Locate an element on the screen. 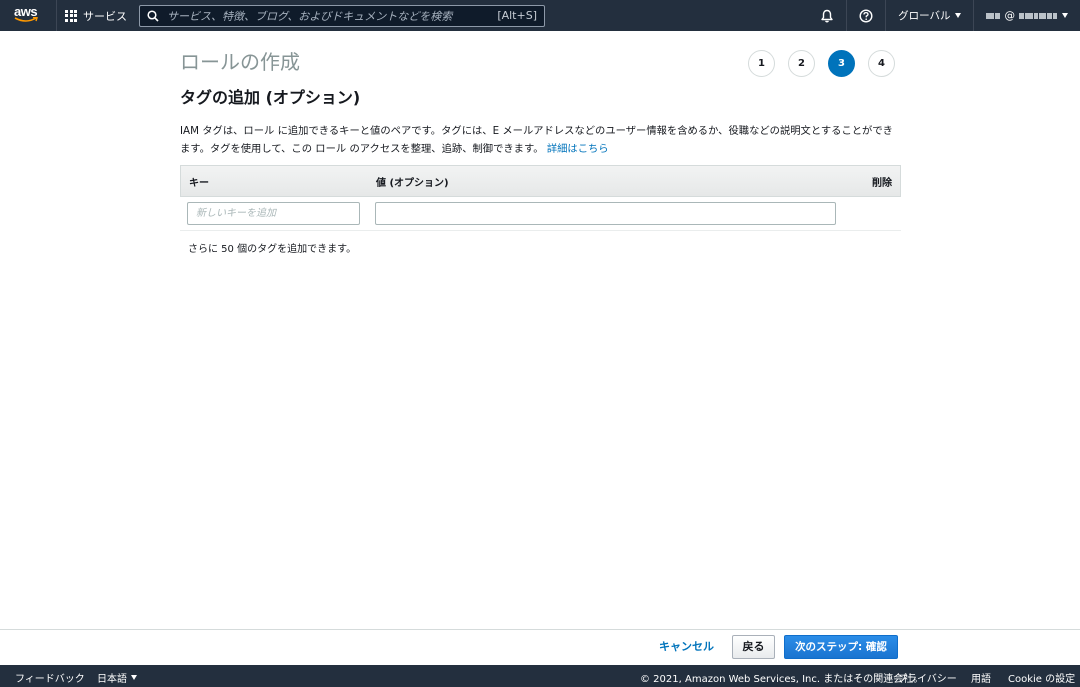 The height and width of the screenshot is (687, 1080). account-menu: @ is located at coordinates (1026, 15).